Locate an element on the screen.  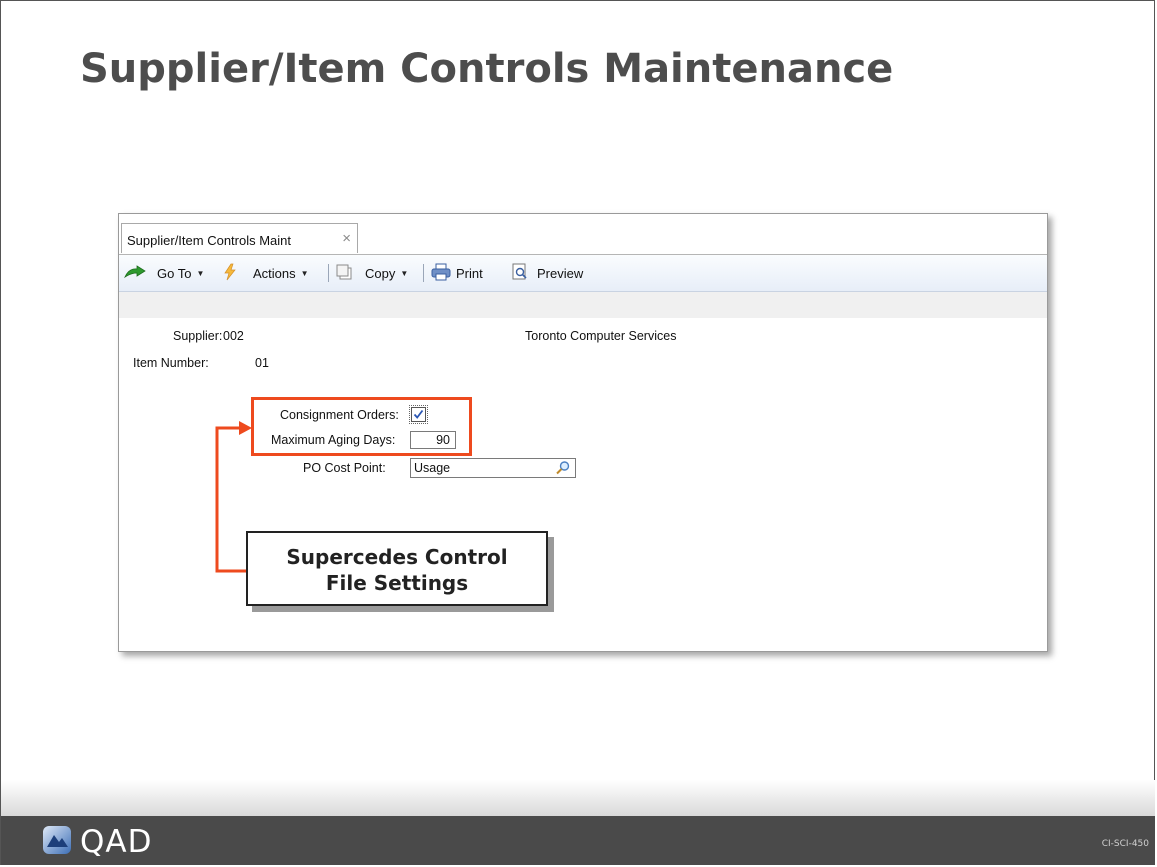
tab-supplier-item-controls: Supplier/Item Controls Maint × is located at coordinates (239, 238).